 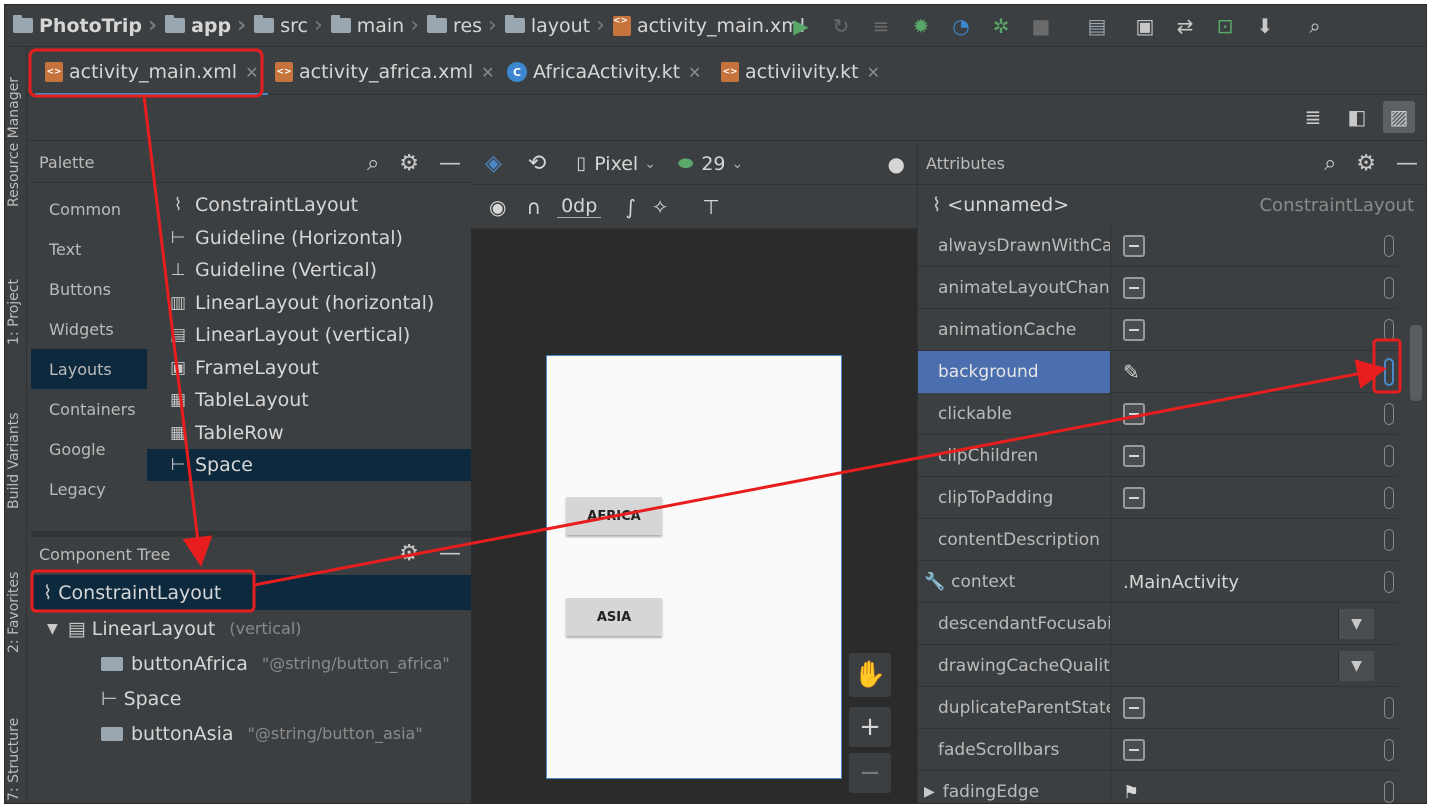 What do you see at coordinates (89, 209) in the screenshot?
I see `category-common: Common` at bounding box center [89, 209].